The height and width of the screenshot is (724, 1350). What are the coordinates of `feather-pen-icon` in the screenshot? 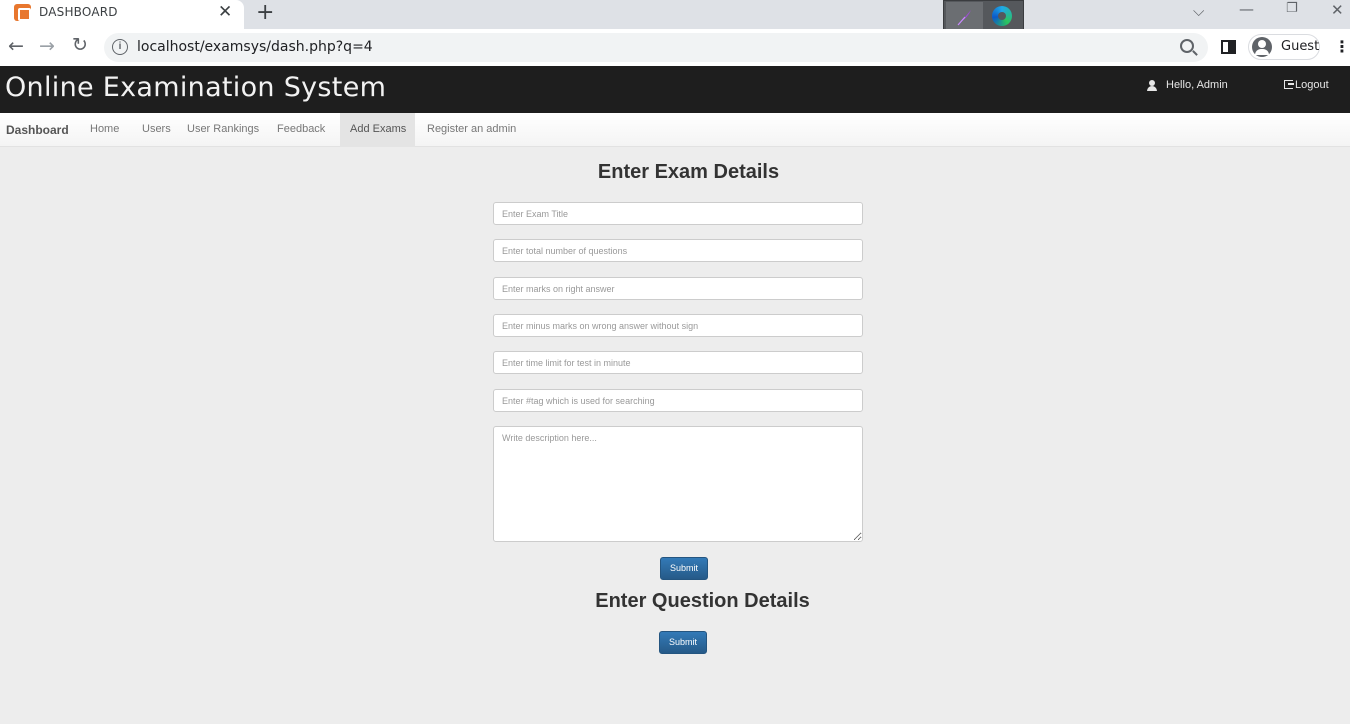 It's located at (964, 18).